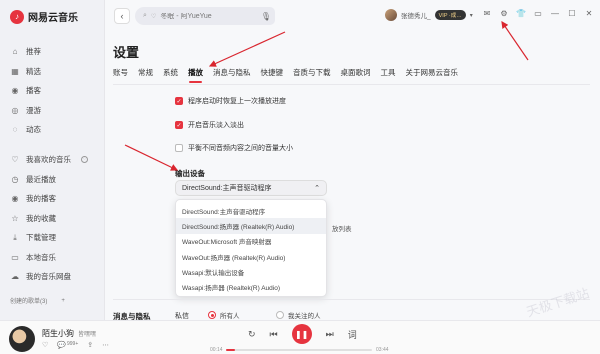 Image resolution: width=600 pixels, height=354 pixels. I want to click on sidebar-item: ▦ 精选, so click(52, 72).